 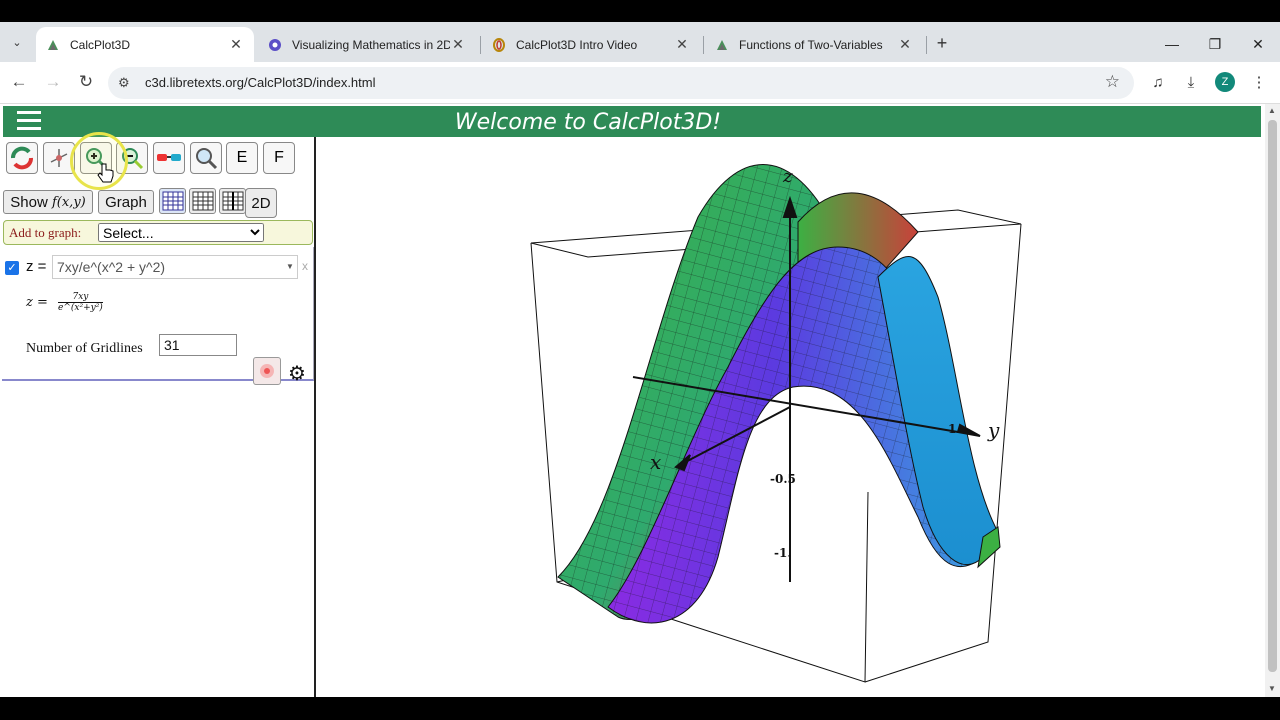 I want to click on 2d-mode-button: 2D, so click(x=261, y=203).